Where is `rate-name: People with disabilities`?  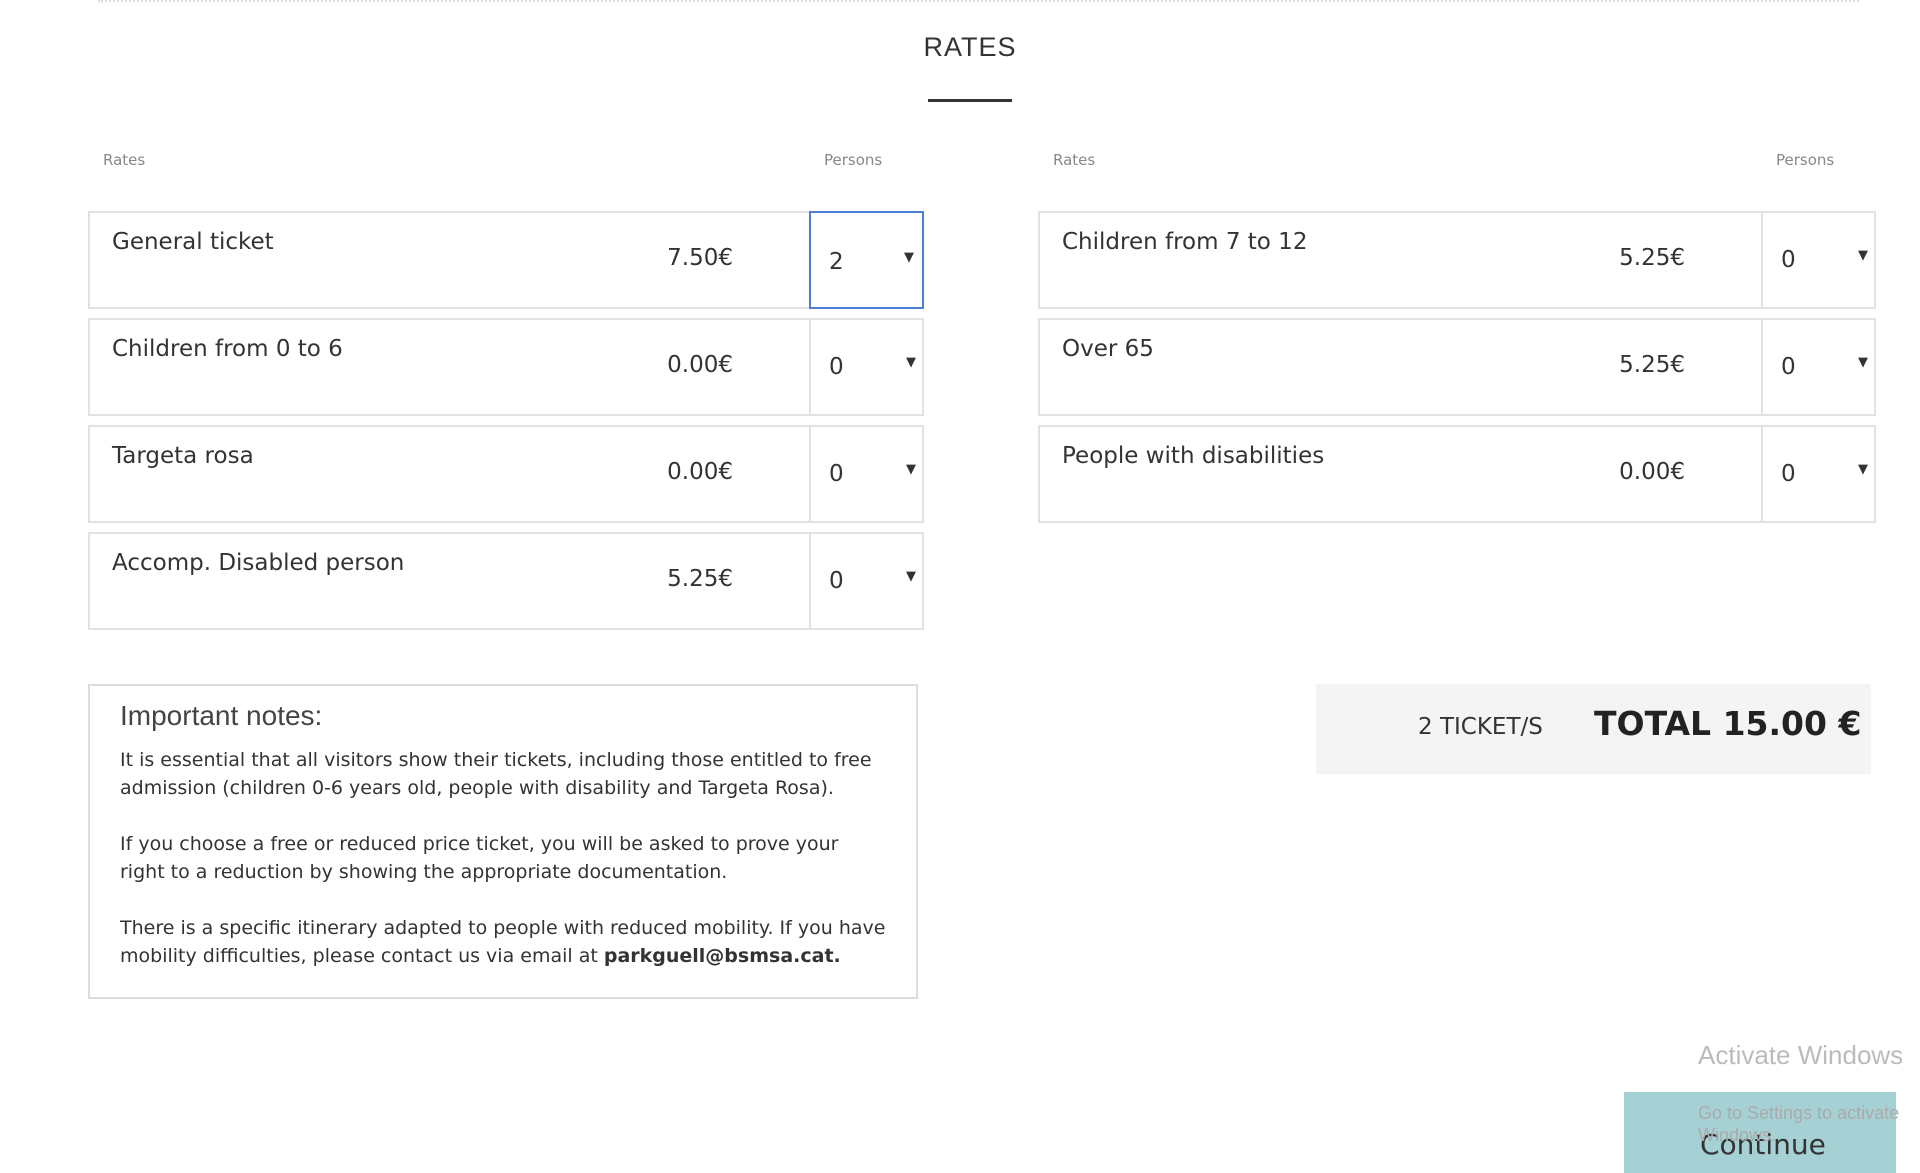 rate-name: People with disabilities is located at coordinates (1193, 456).